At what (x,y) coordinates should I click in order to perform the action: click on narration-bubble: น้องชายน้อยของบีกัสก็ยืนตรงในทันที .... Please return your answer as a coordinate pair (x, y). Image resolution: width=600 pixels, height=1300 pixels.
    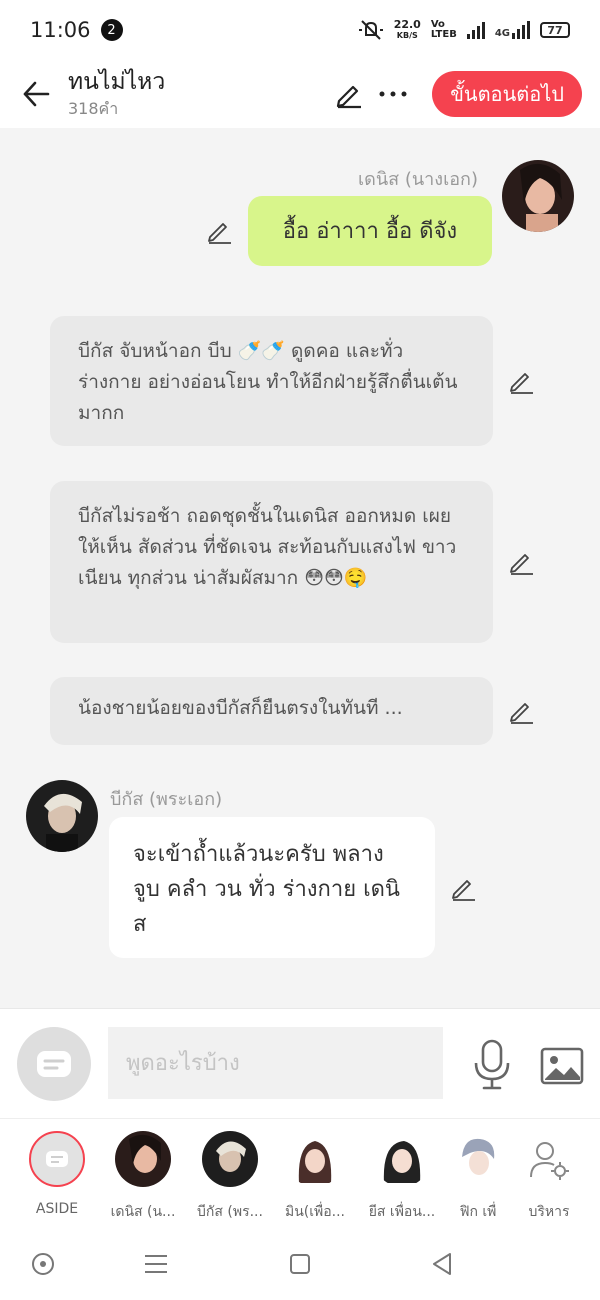
    Looking at the image, I should click on (271, 711).